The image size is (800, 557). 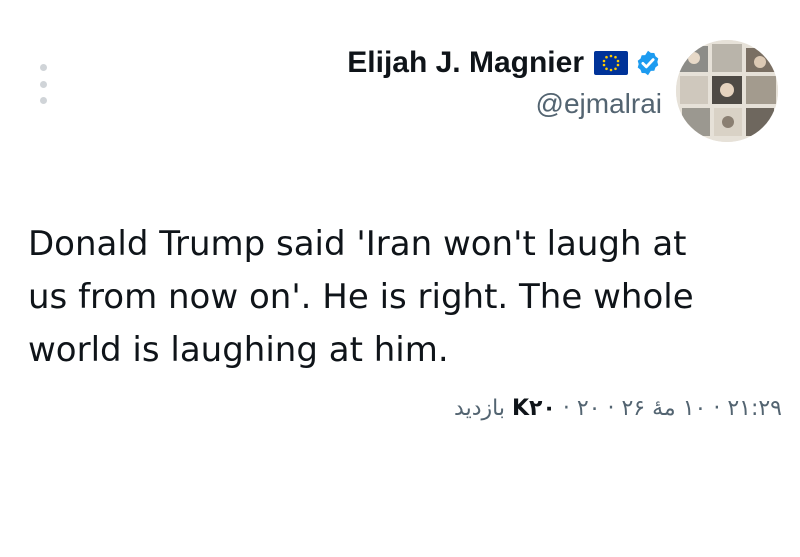 What do you see at coordinates (479, 408) in the screenshot?
I see `views-label: بازدید` at bounding box center [479, 408].